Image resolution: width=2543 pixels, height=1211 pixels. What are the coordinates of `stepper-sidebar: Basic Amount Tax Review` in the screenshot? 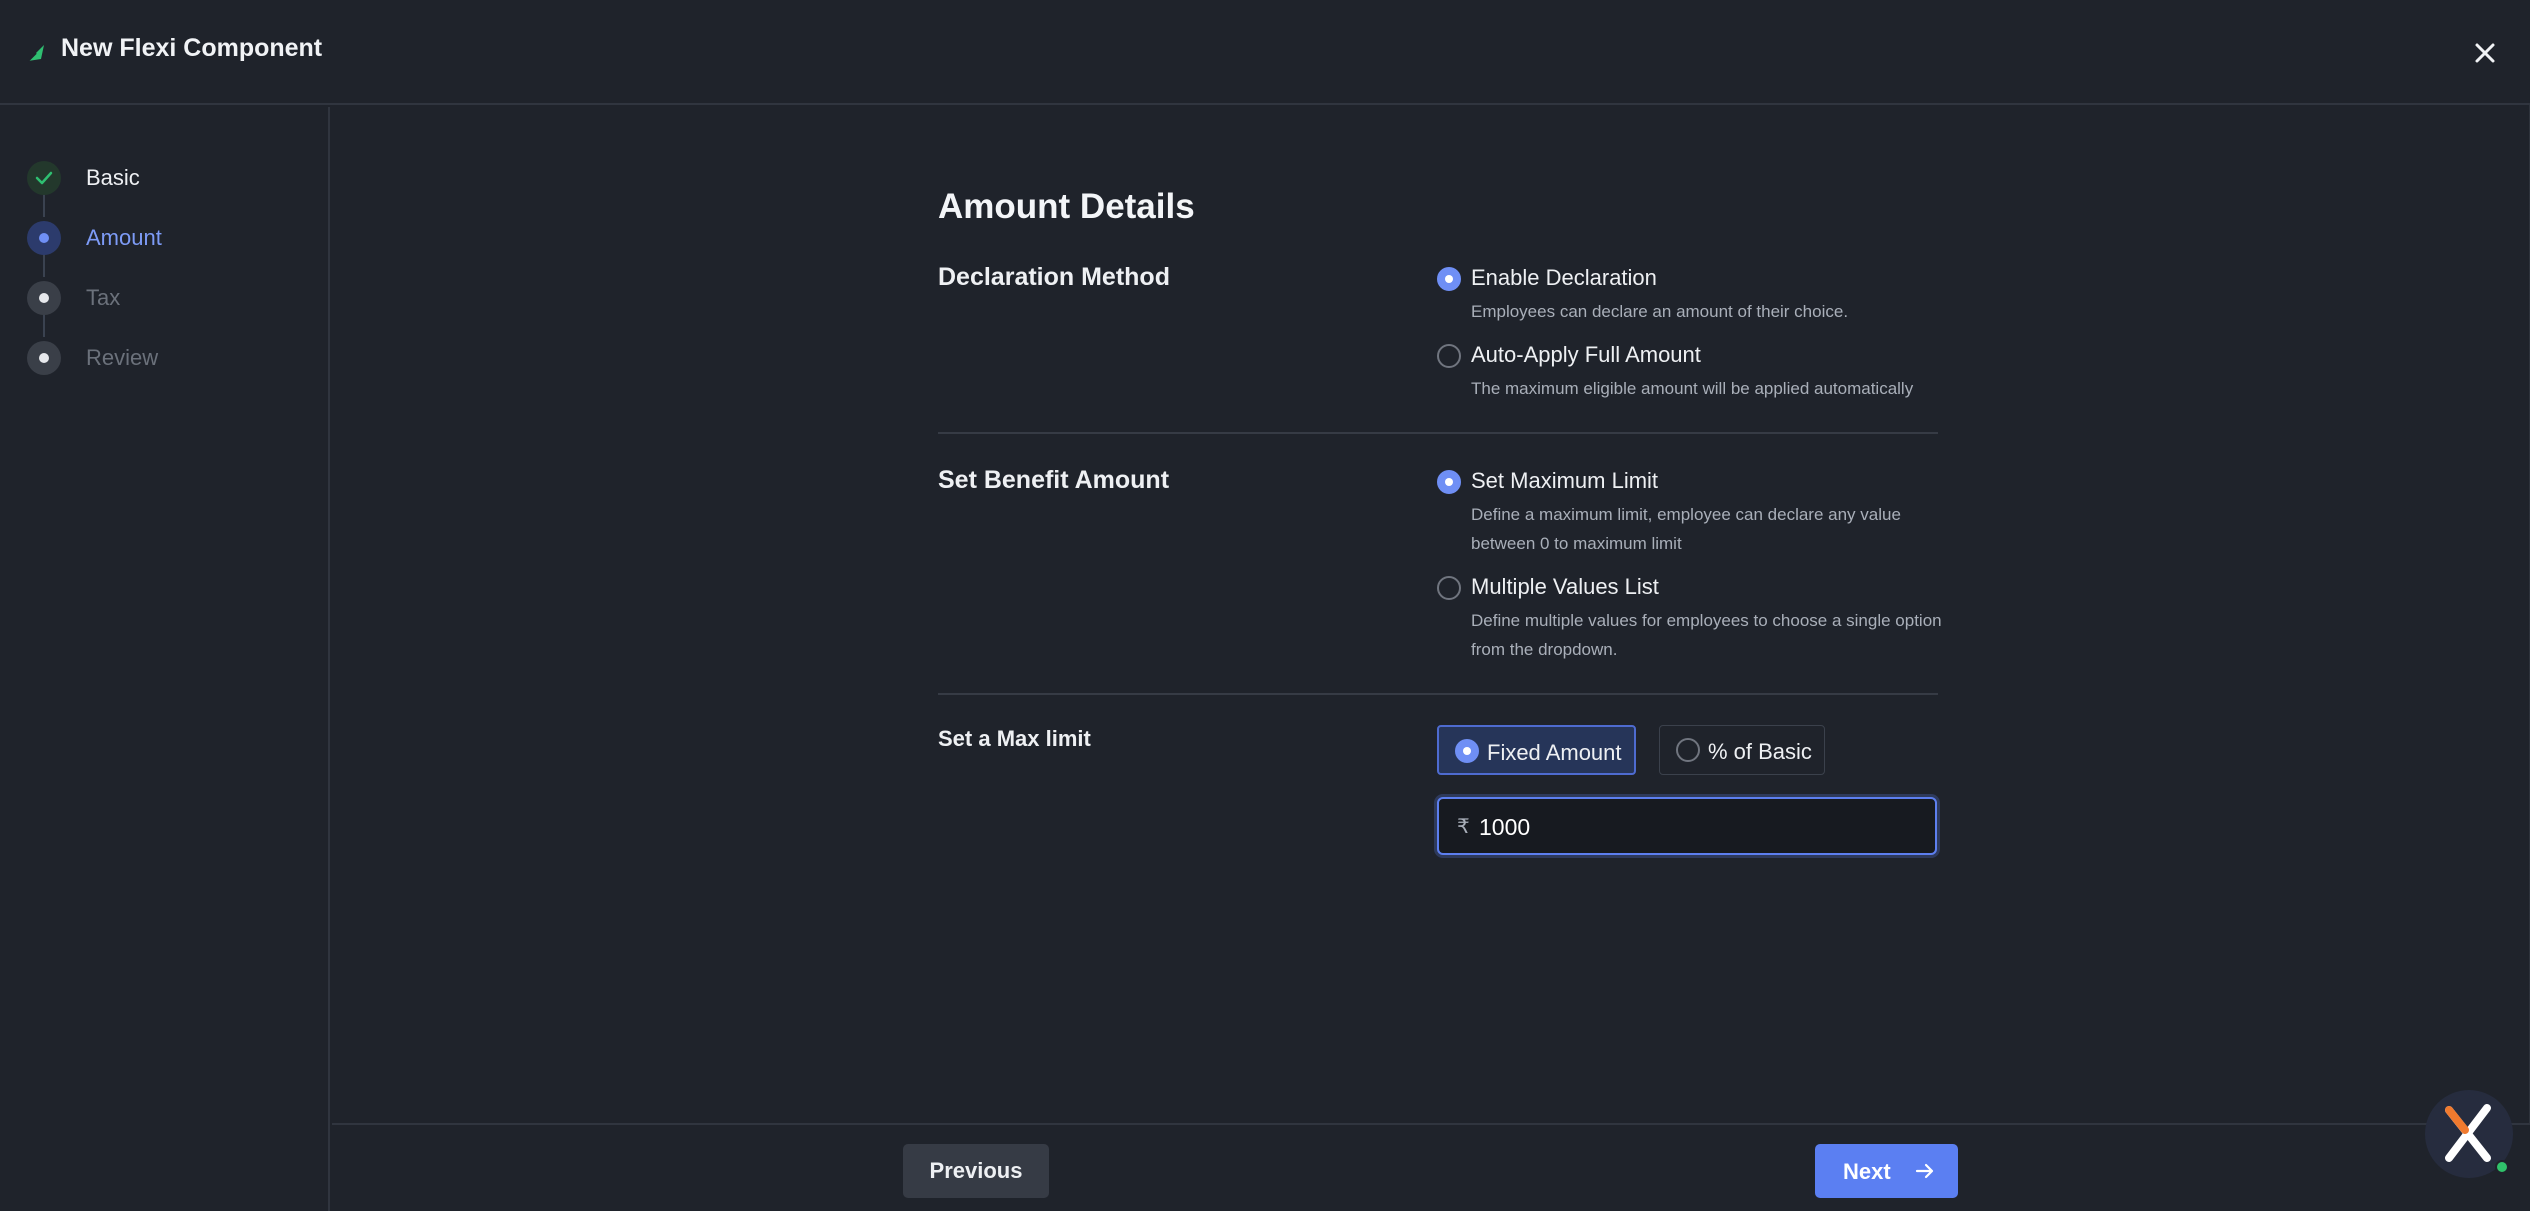 It's located at (165, 659).